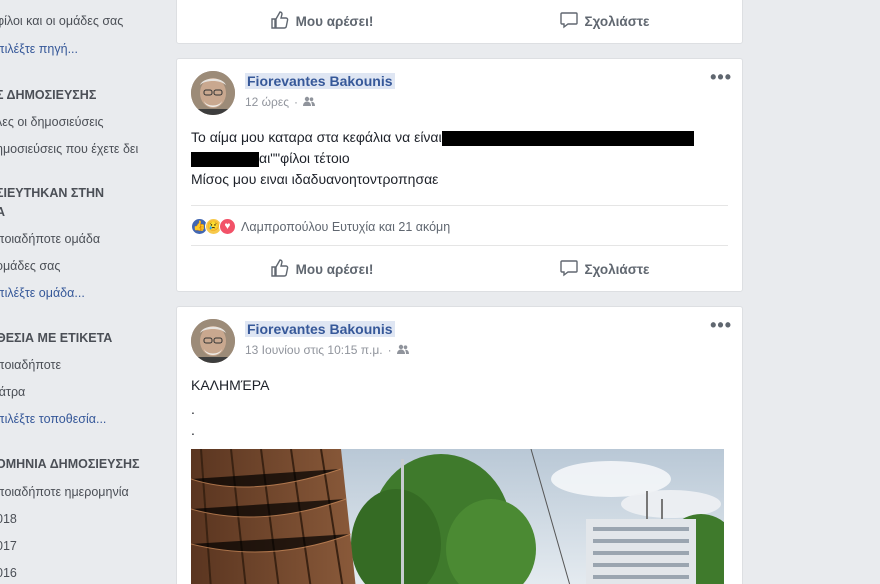  What do you see at coordinates (56, 338) in the screenshot?
I see `sidebar-heading-tagged-location: ΘΕΣΙΑ ΜΕ ΕΤΙΚΕΤΑ` at bounding box center [56, 338].